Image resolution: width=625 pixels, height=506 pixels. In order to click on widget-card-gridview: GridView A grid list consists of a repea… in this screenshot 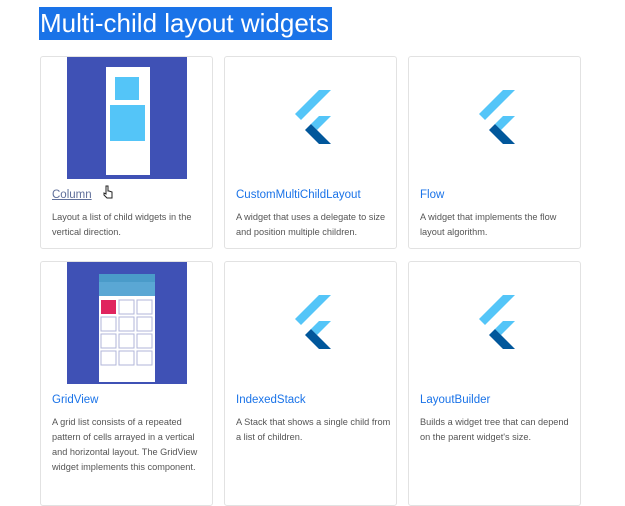, I will do `click(126, 383)`.